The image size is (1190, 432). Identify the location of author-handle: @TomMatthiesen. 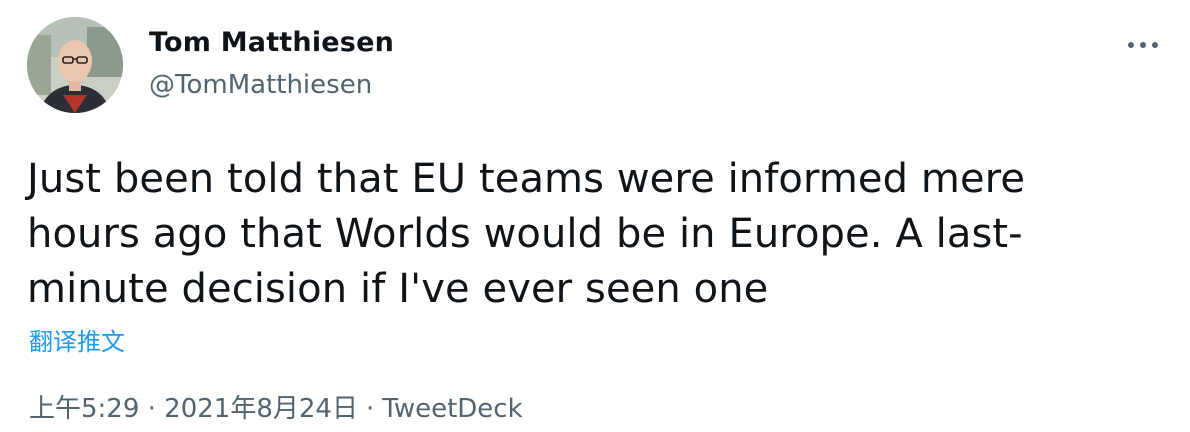
(260, 85).